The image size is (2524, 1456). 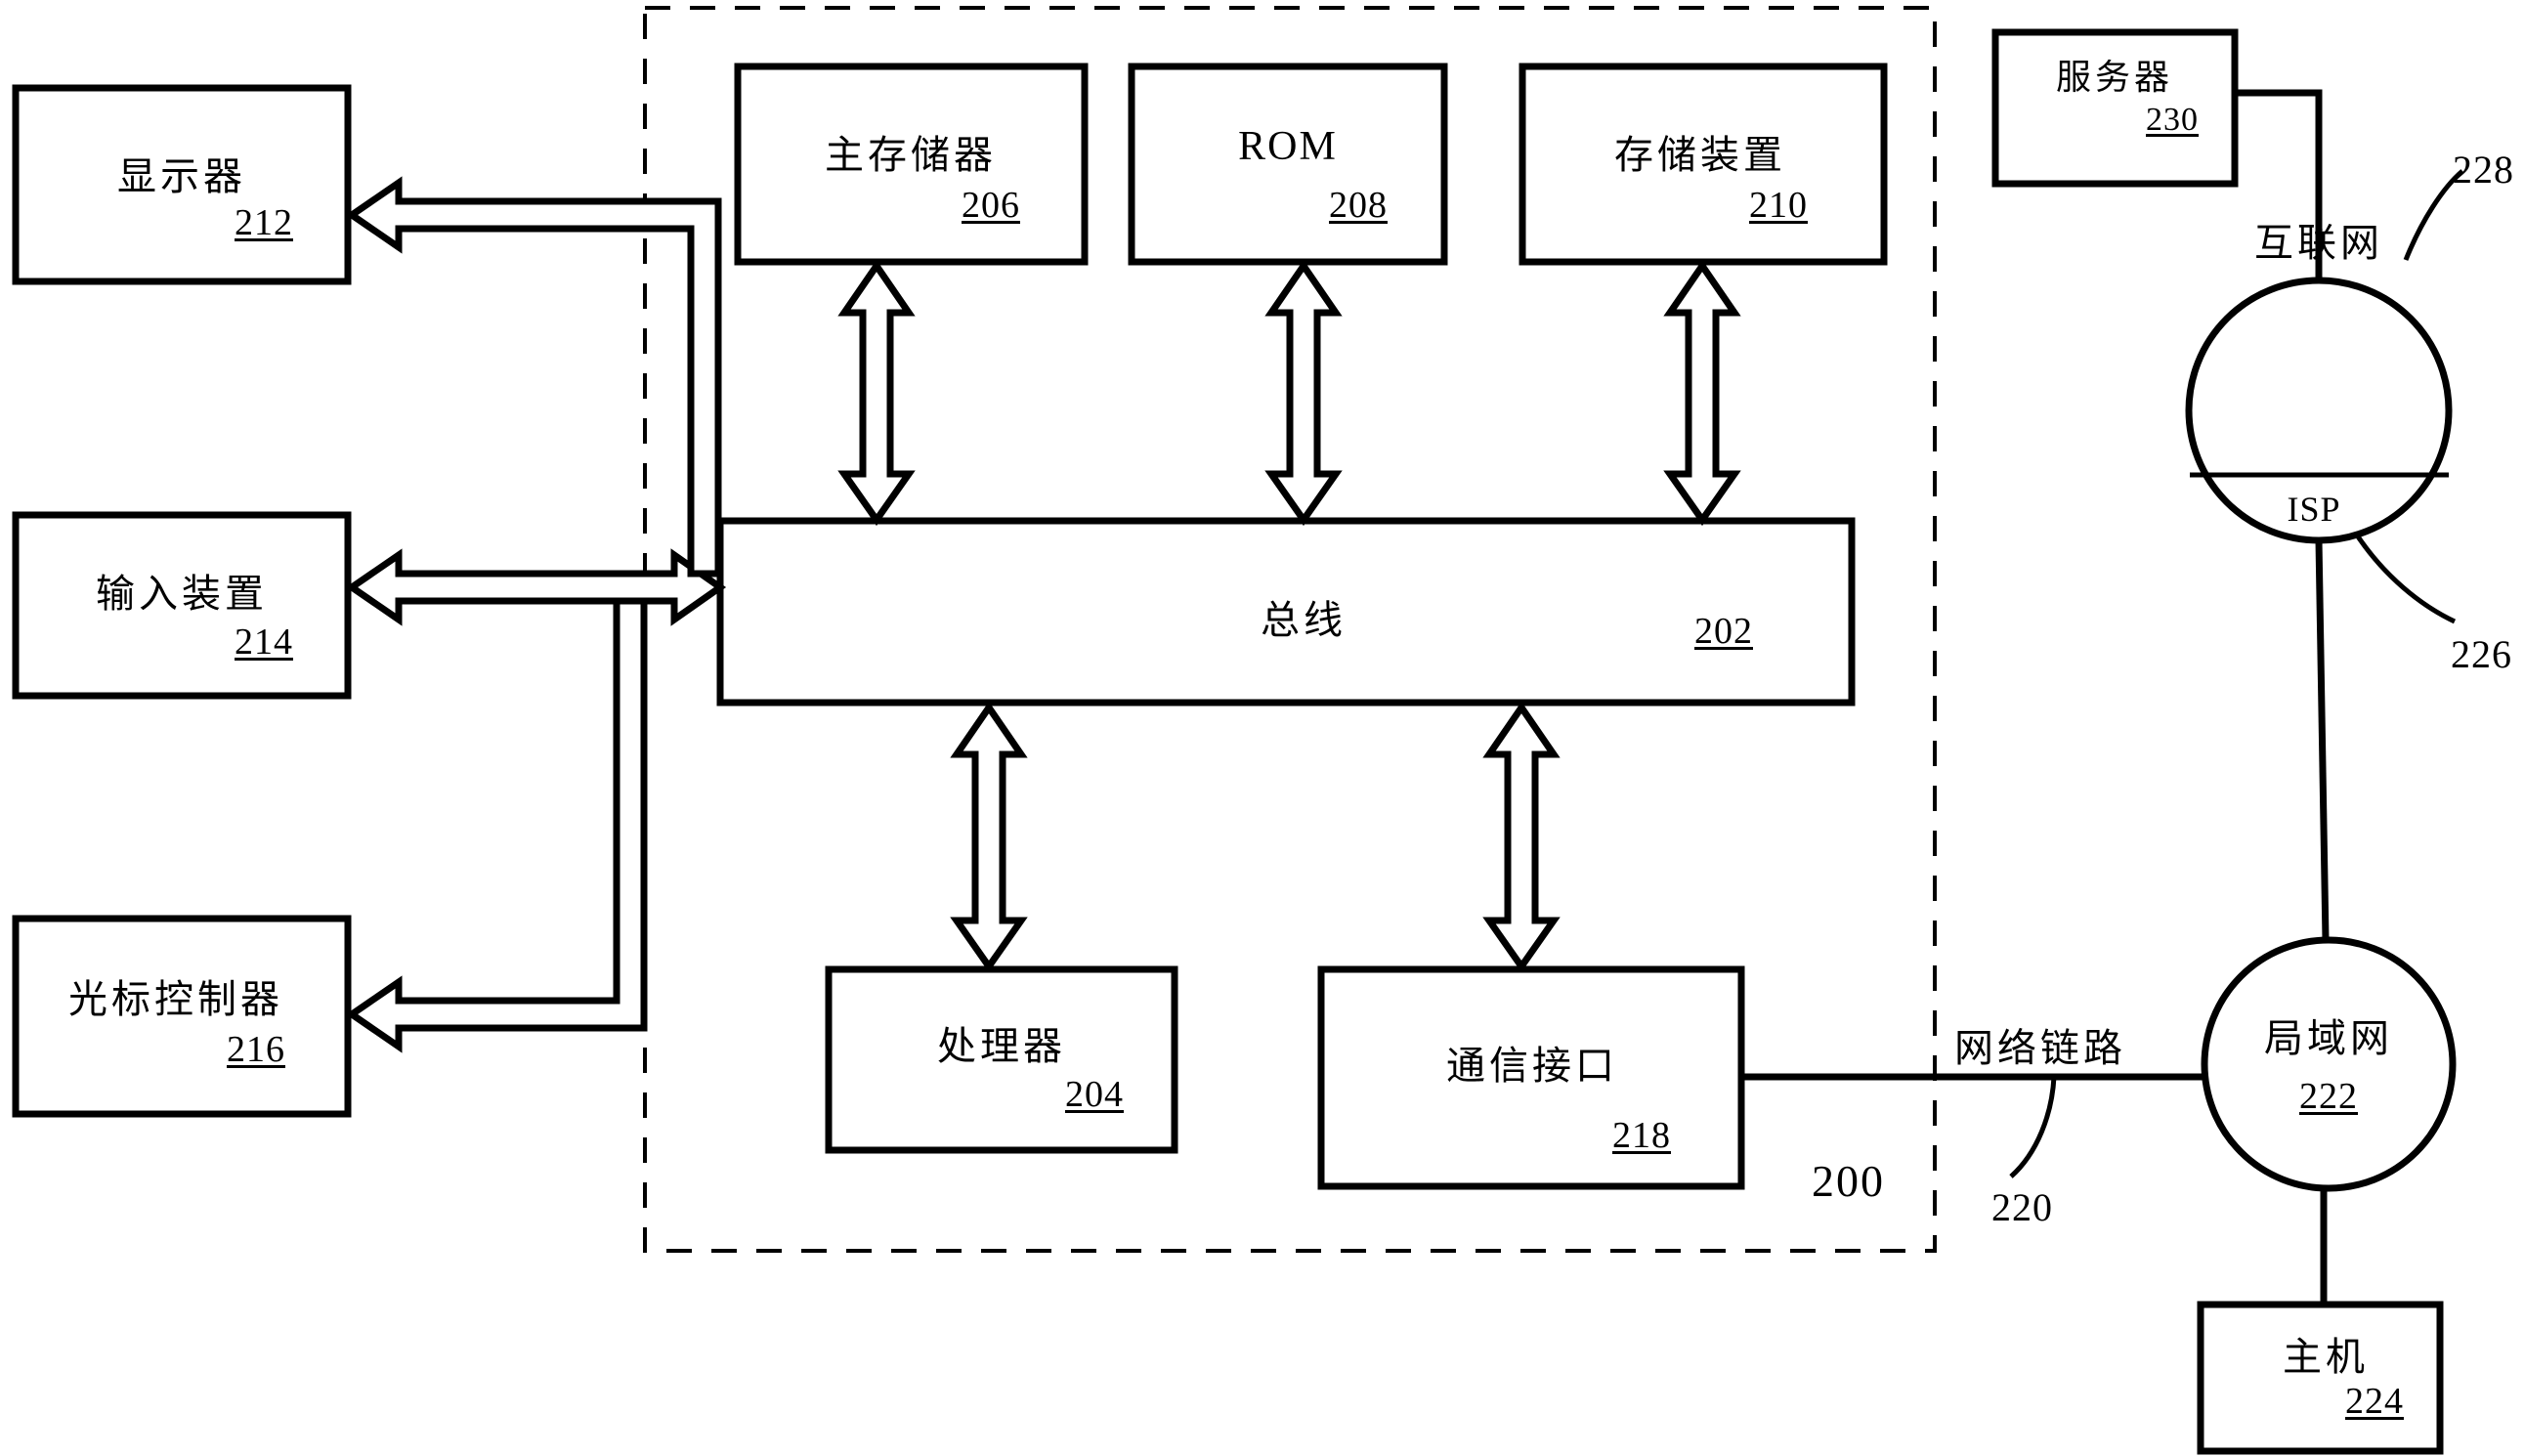 What do you see at coordinates (1641, 1135) in the screenshot?
I see `comm-interface-ref: 218` at bounding box center [1641, 1135].